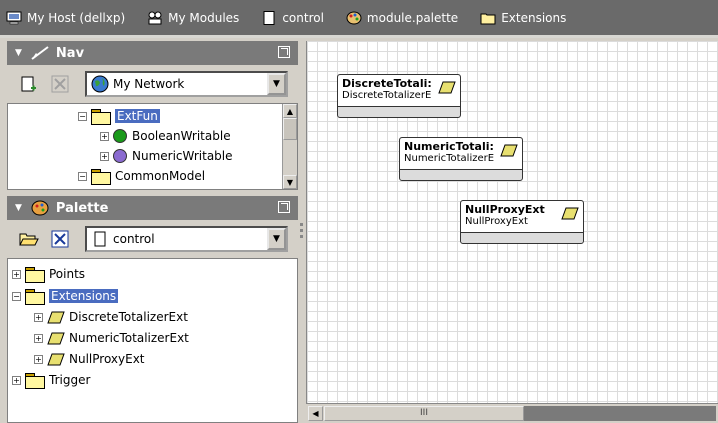 The height and width of the screenshot is (423, 718). Describe the element at coordinates (120, 136) in the screenshot. I see `boolean-point-icon` at that location.